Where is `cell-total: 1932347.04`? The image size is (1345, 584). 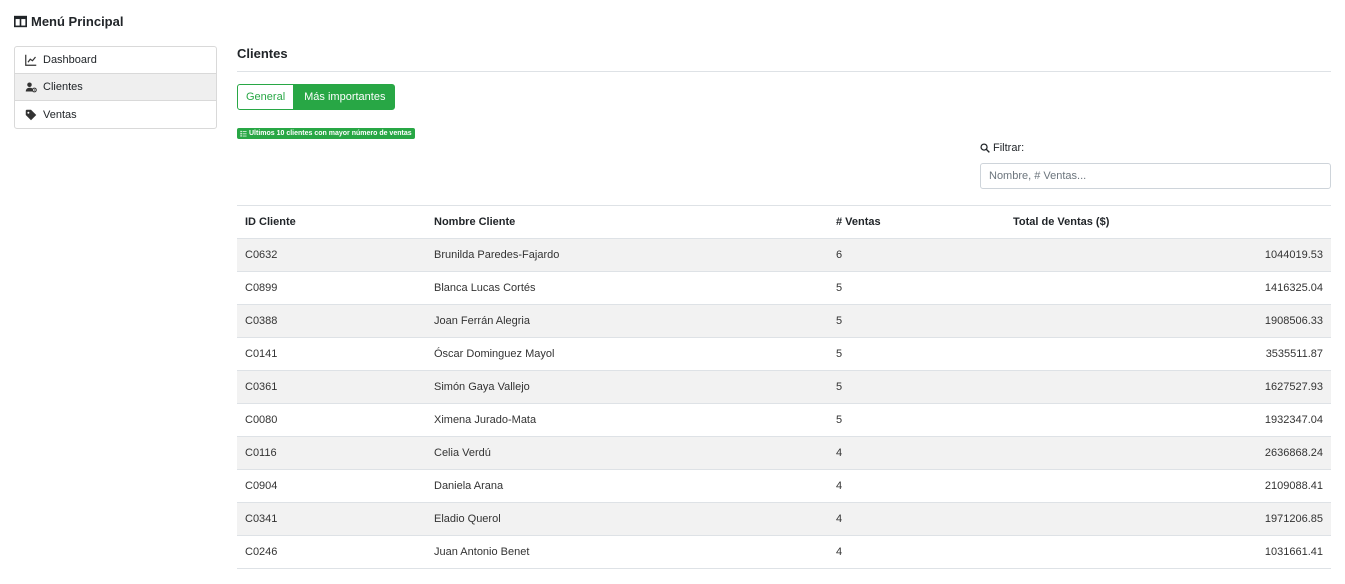 cell-total: 1932347.04 is located at coordinates (1168, 420).